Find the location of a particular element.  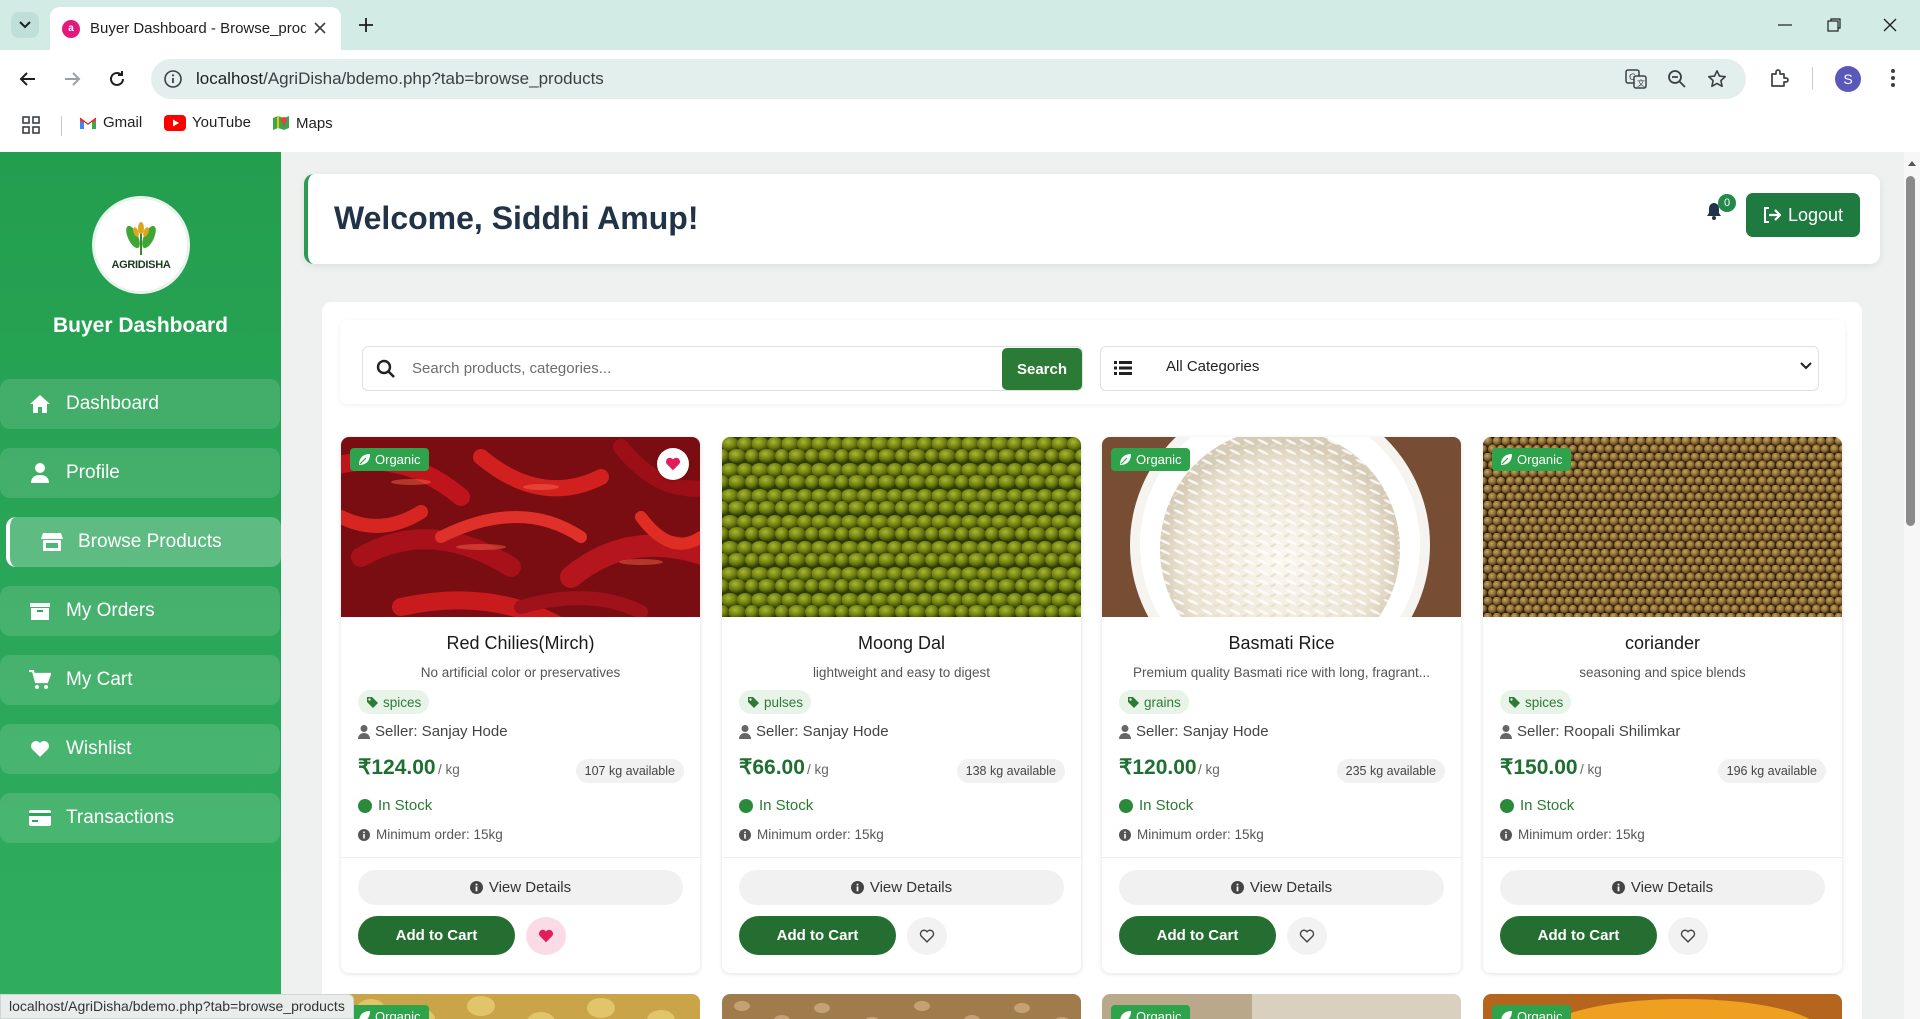

sidebar-item-wishlist: Wishlist is located at coordinates (140, 749).